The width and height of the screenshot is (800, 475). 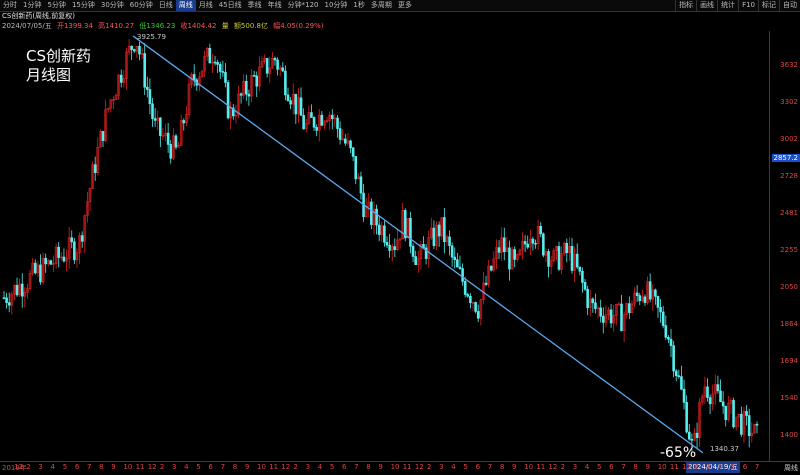 What do you see at coordinates (151, 37) in the screenshot?
I see `peak-label: 3925.79` at bounding box center [151, 37].